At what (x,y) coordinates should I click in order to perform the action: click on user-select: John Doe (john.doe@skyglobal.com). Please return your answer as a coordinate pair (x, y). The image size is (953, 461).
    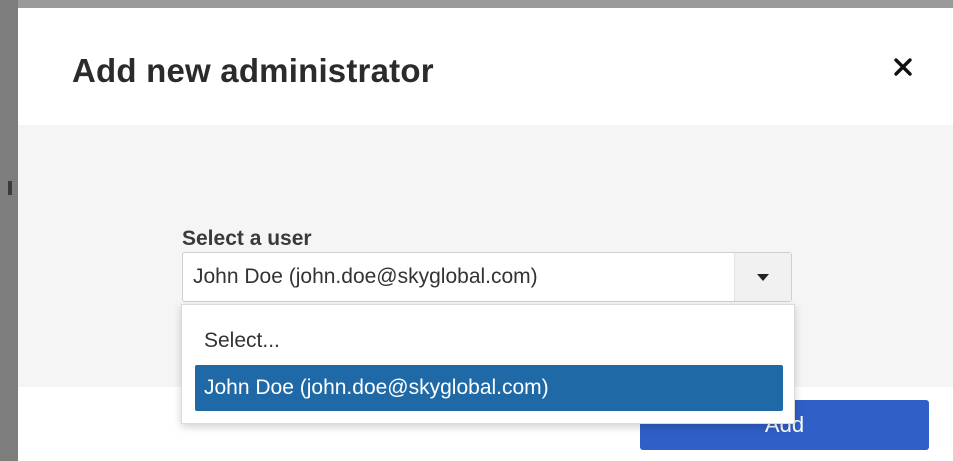
    Looking at the image, I should click on (487, 277).